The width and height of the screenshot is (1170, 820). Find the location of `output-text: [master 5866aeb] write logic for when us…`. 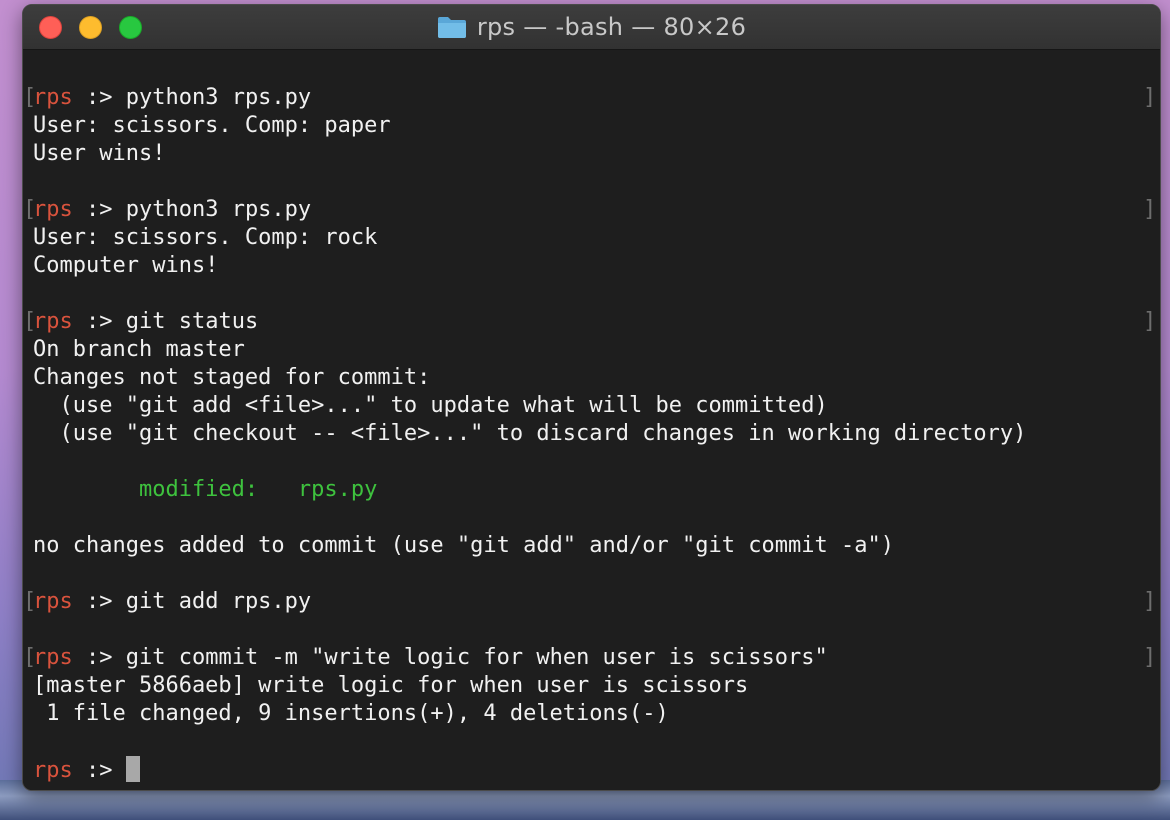

output-text: [master 5866aeb] write logic for when us… is located at coordinates (391, 685).